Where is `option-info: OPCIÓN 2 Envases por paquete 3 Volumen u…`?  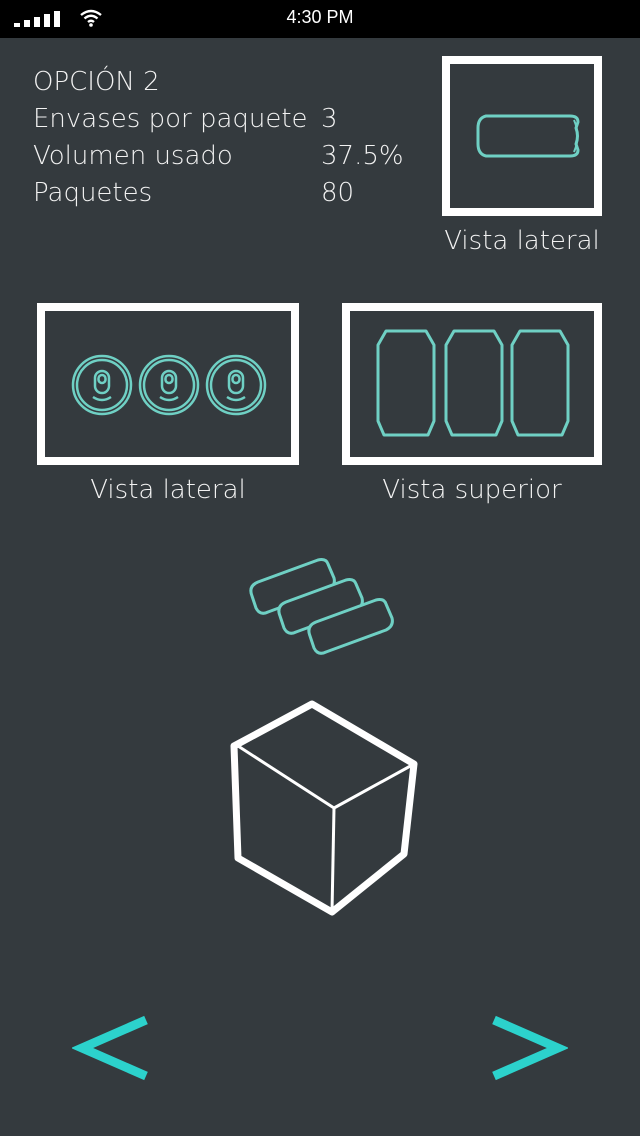 option-info: OPCIÓN 2 Envases por paquete 3 Volumen u… is located at coordinates (218, 138).